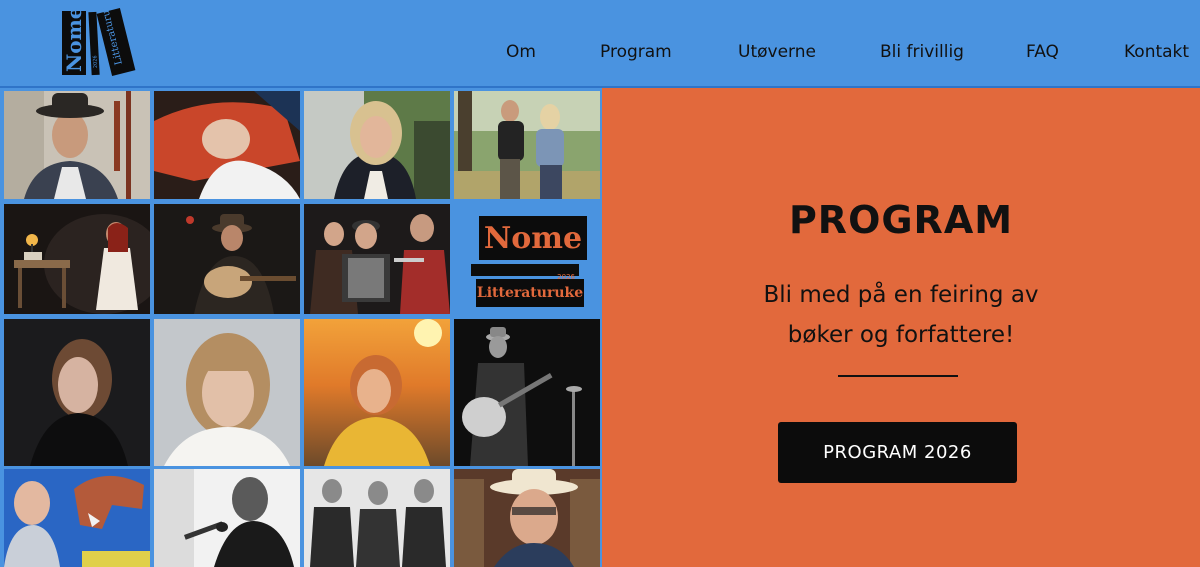 This screenshot has height=567, width=1200. What do you see at coordinates (1156, 52) in the screenshot?
I see `nav-item-kontakt: Kontakt` at bounding box center [1156, 52].